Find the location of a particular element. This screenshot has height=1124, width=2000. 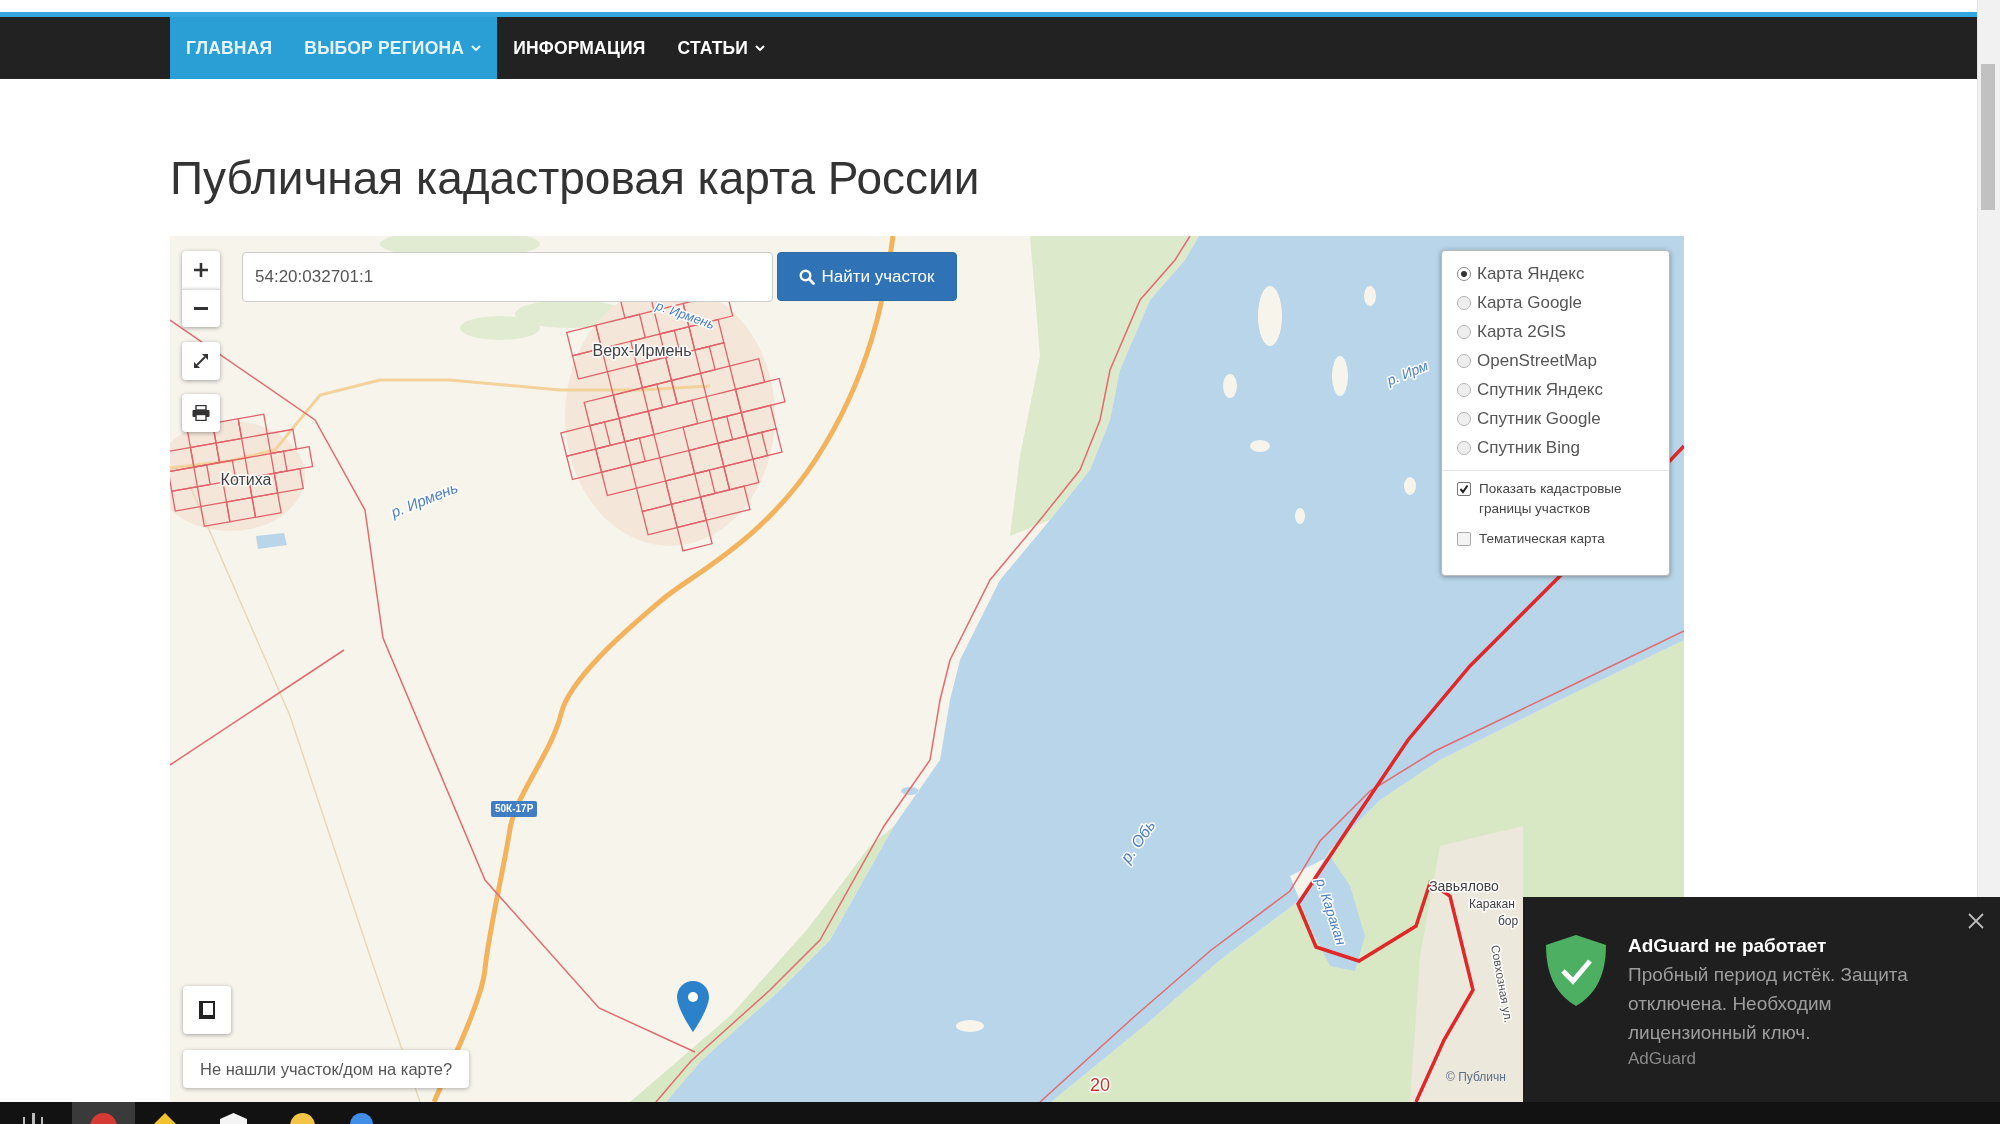

plus-icon is located at coordinates (201, 270).